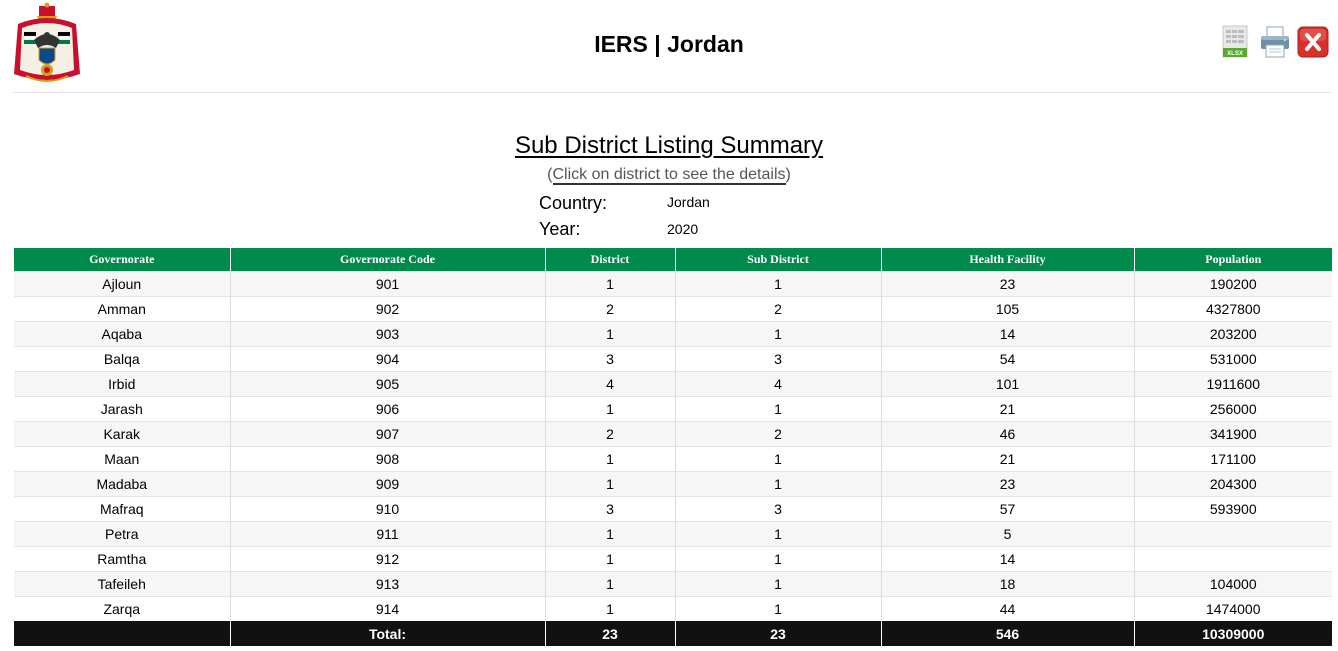 This screenshot has width=1338, height=651. I want to click on printer-icon, so click(1275, 42).